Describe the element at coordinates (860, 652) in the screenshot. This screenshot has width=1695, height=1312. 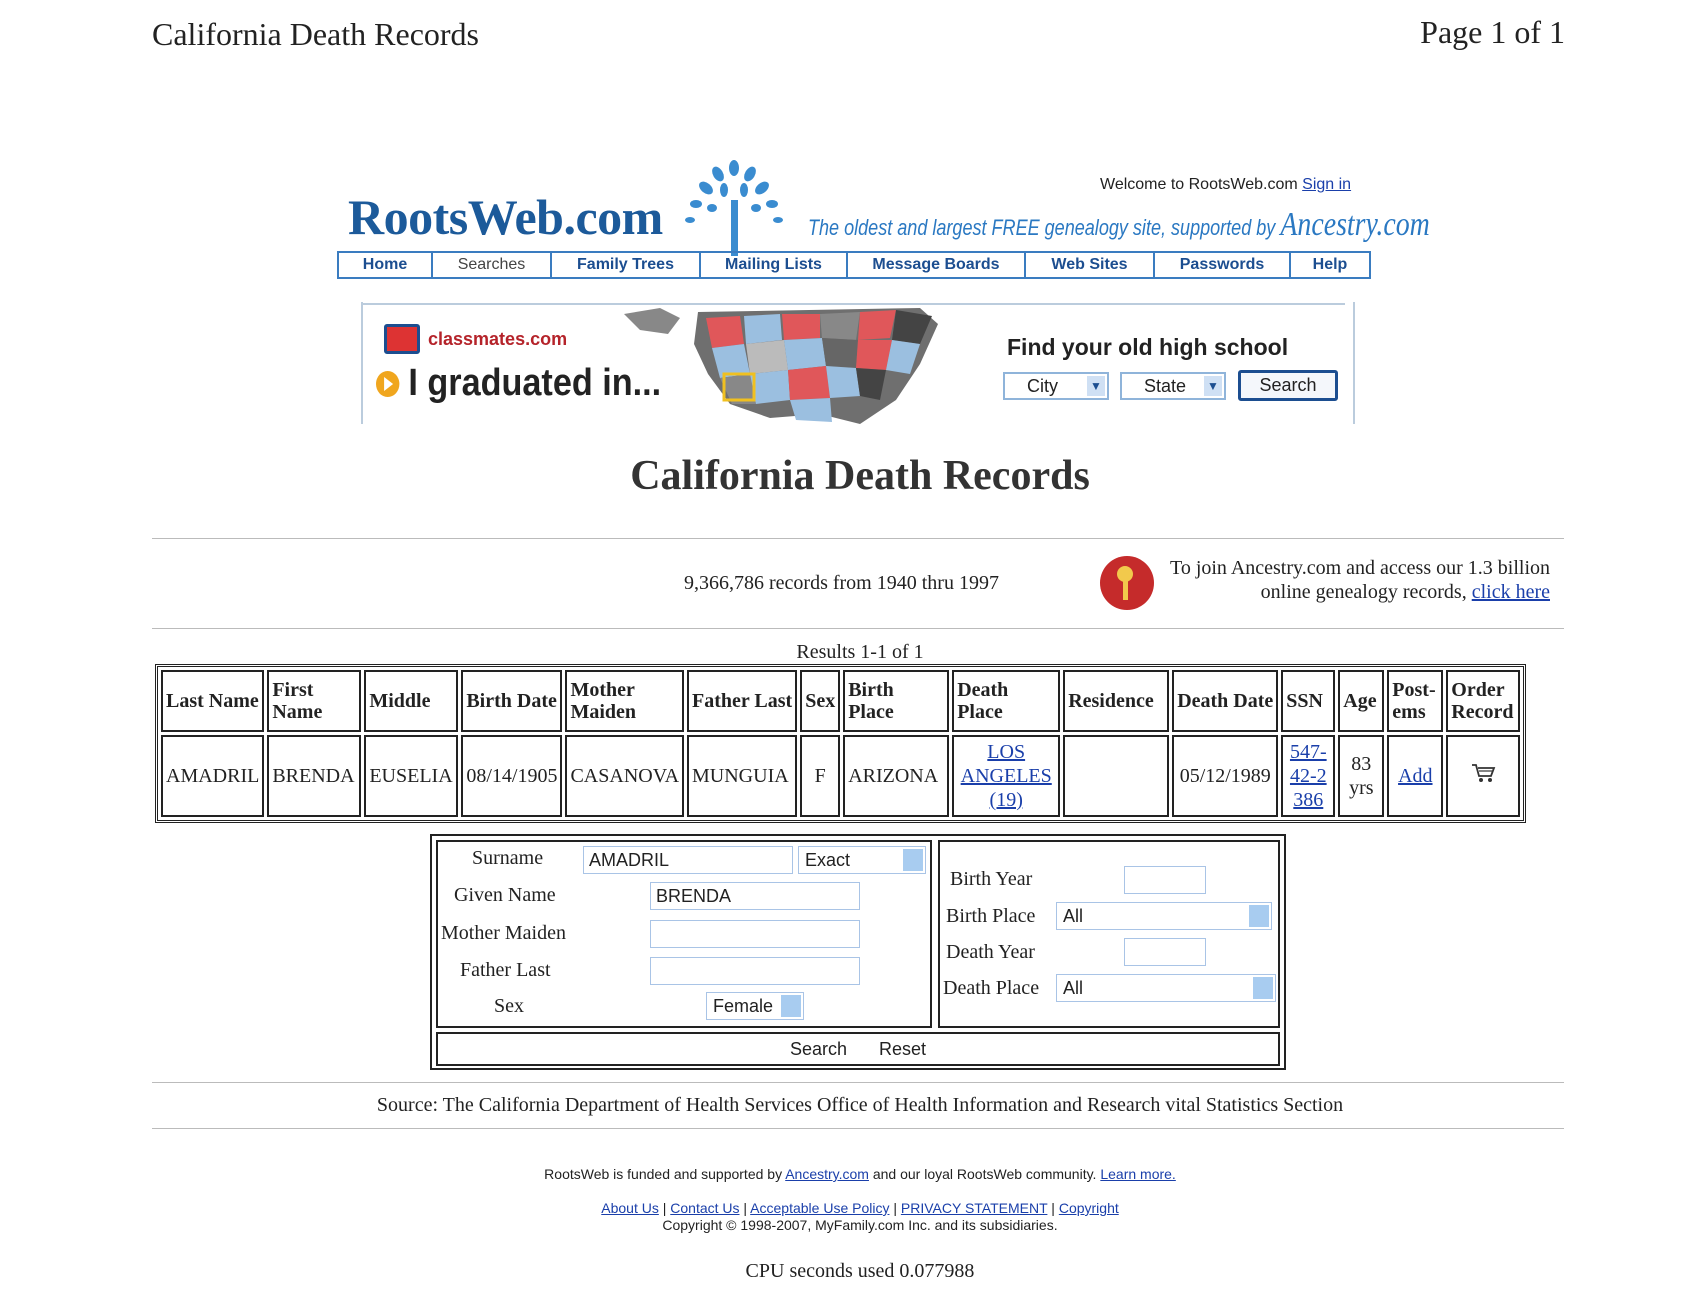
I see `results-count: Results 1-1 of 1` at that location.